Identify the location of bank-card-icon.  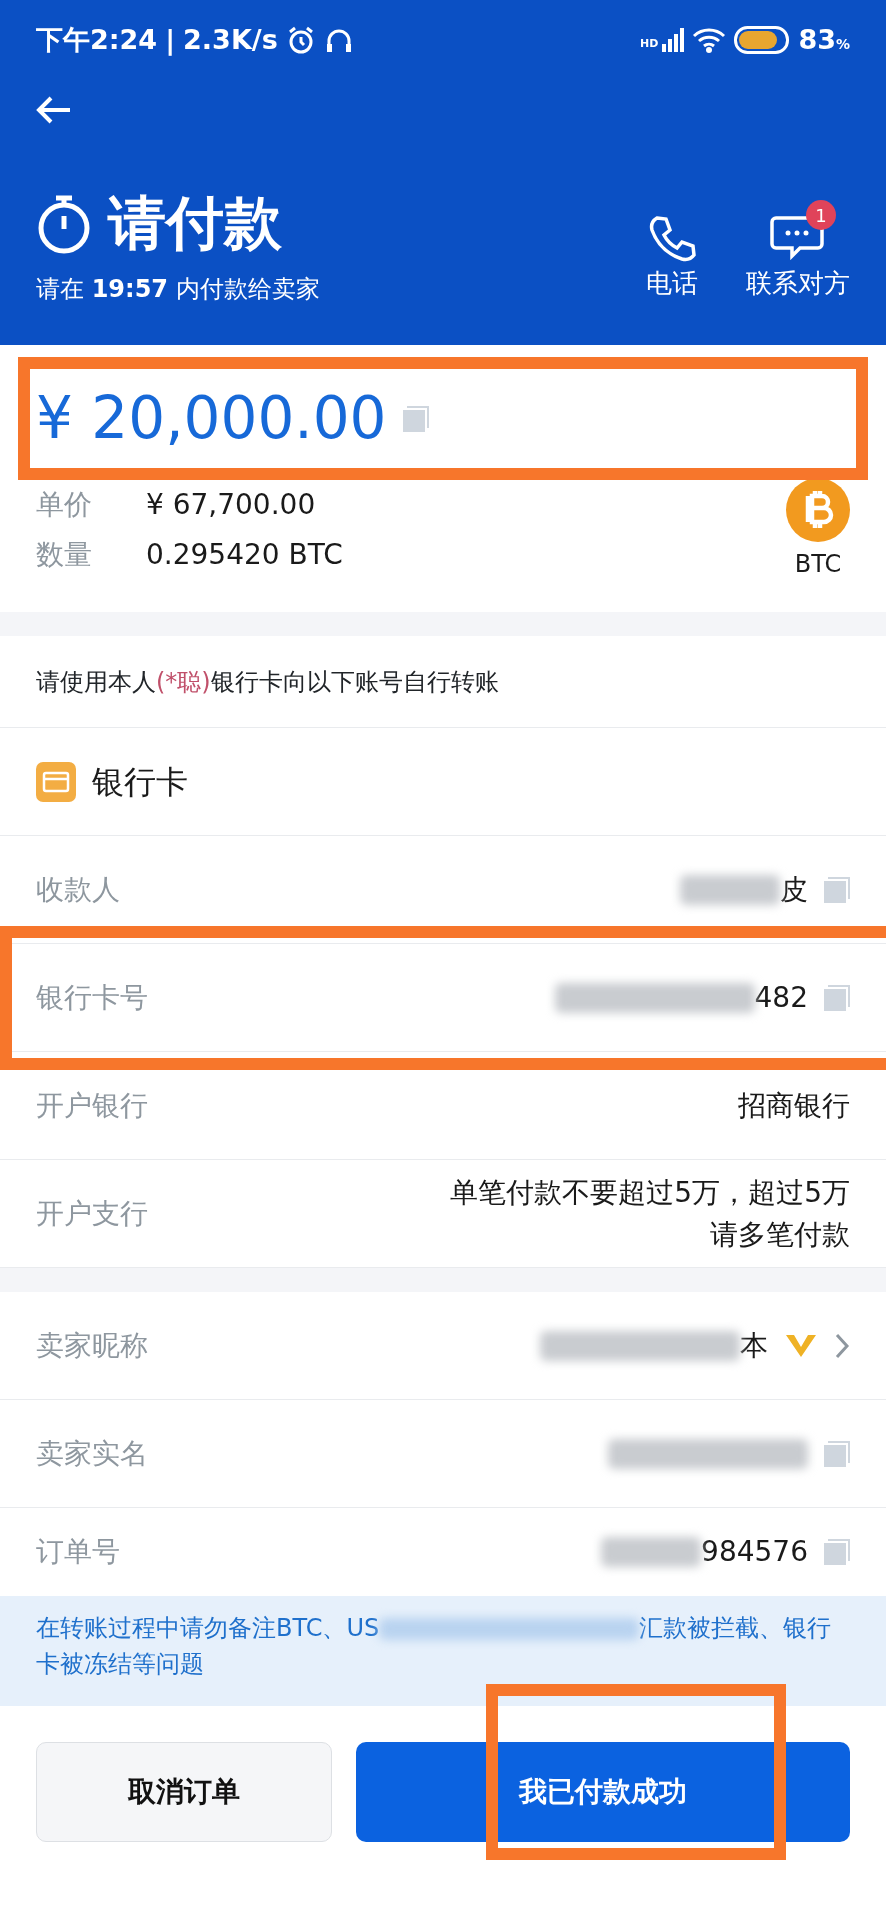
(56, 781).